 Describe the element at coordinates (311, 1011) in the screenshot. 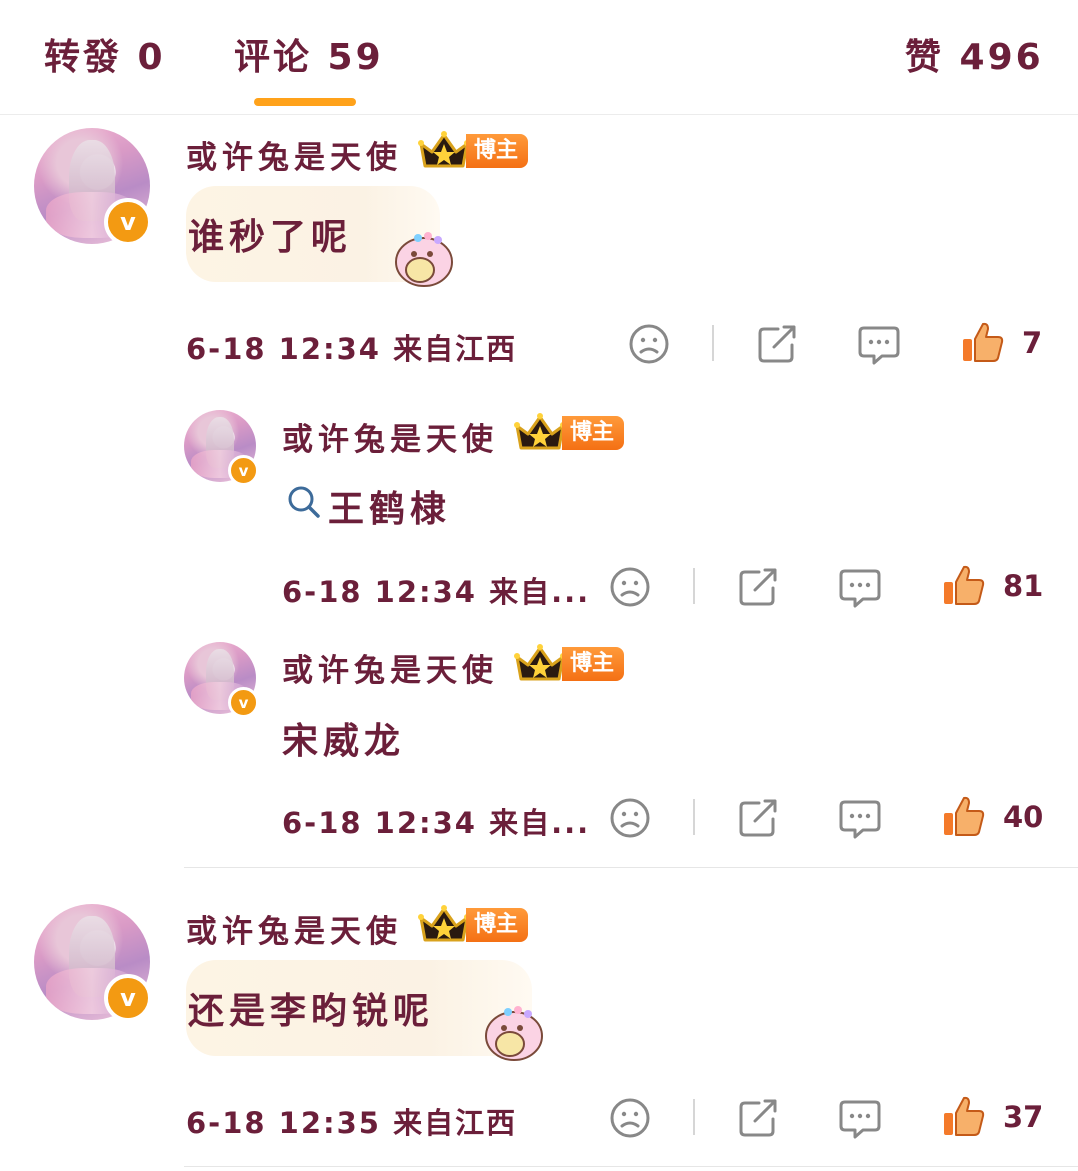

I see `comment-text: 还是李昀锐呢` at that location.